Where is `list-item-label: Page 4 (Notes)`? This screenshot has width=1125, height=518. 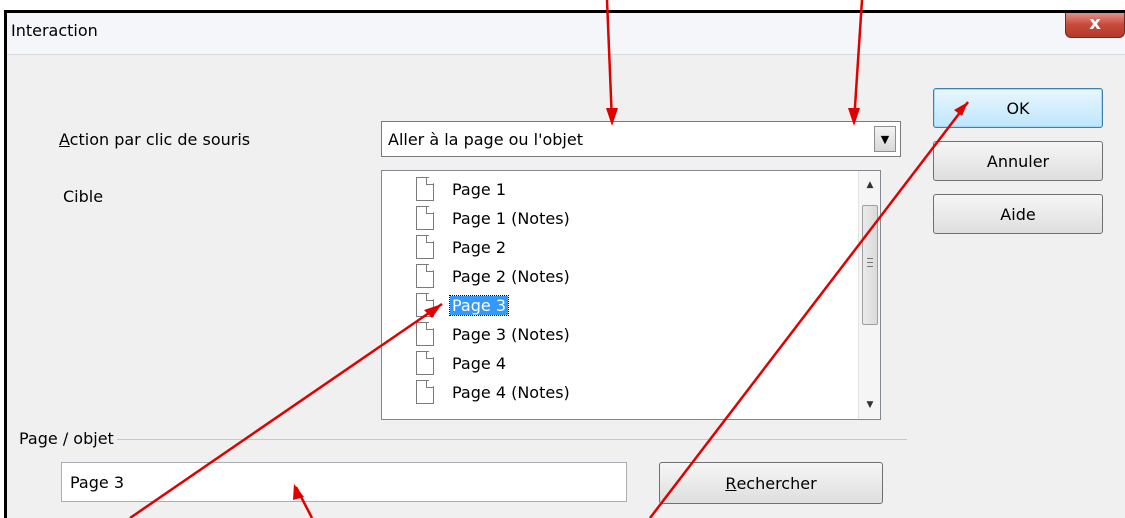
list-item-label: Page 4 (Notes) is located at coordinates (511, 392).